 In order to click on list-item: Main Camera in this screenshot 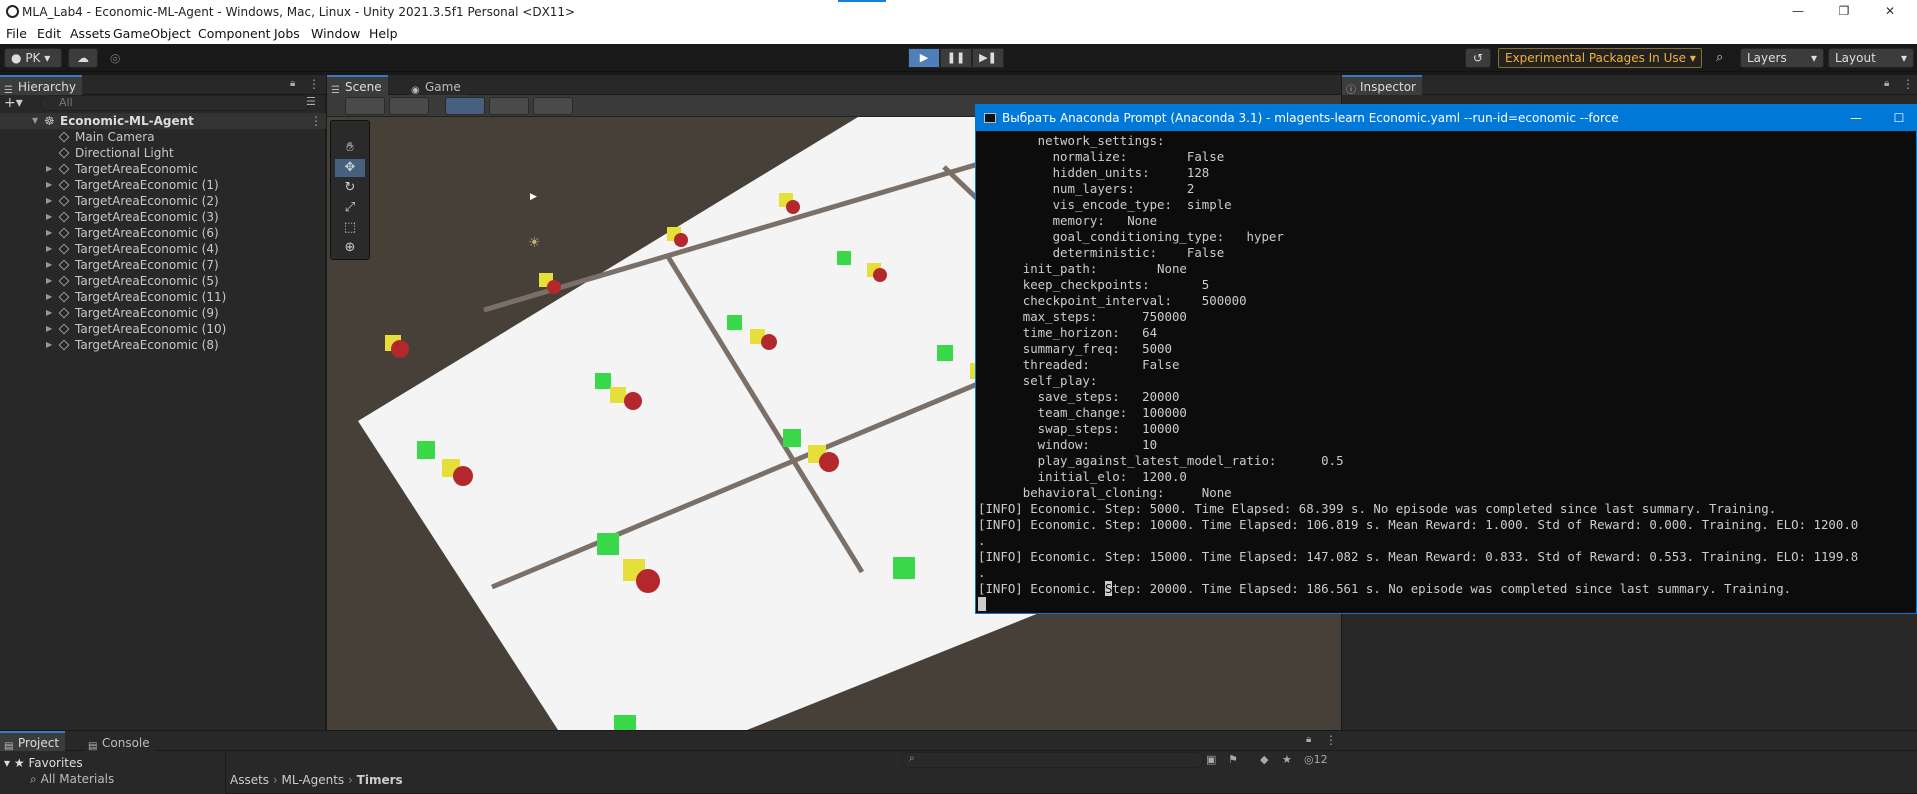, I will do `click(163, 137)`.